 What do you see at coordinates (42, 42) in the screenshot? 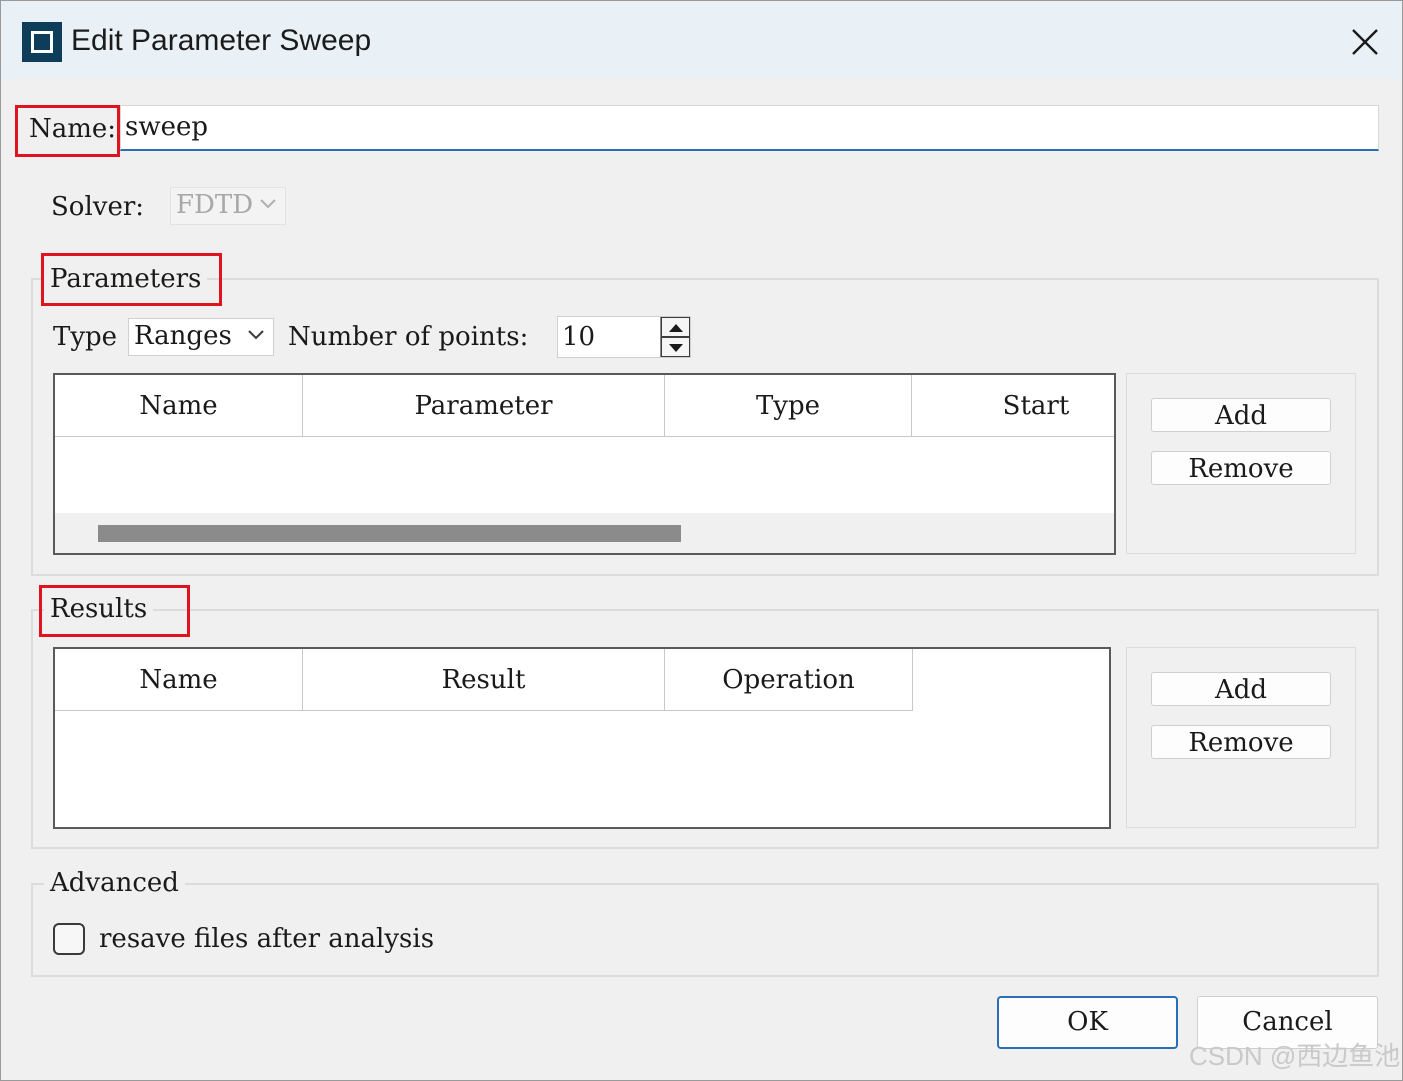
I see `app-logo-icon` at bounding box center [42, 42].